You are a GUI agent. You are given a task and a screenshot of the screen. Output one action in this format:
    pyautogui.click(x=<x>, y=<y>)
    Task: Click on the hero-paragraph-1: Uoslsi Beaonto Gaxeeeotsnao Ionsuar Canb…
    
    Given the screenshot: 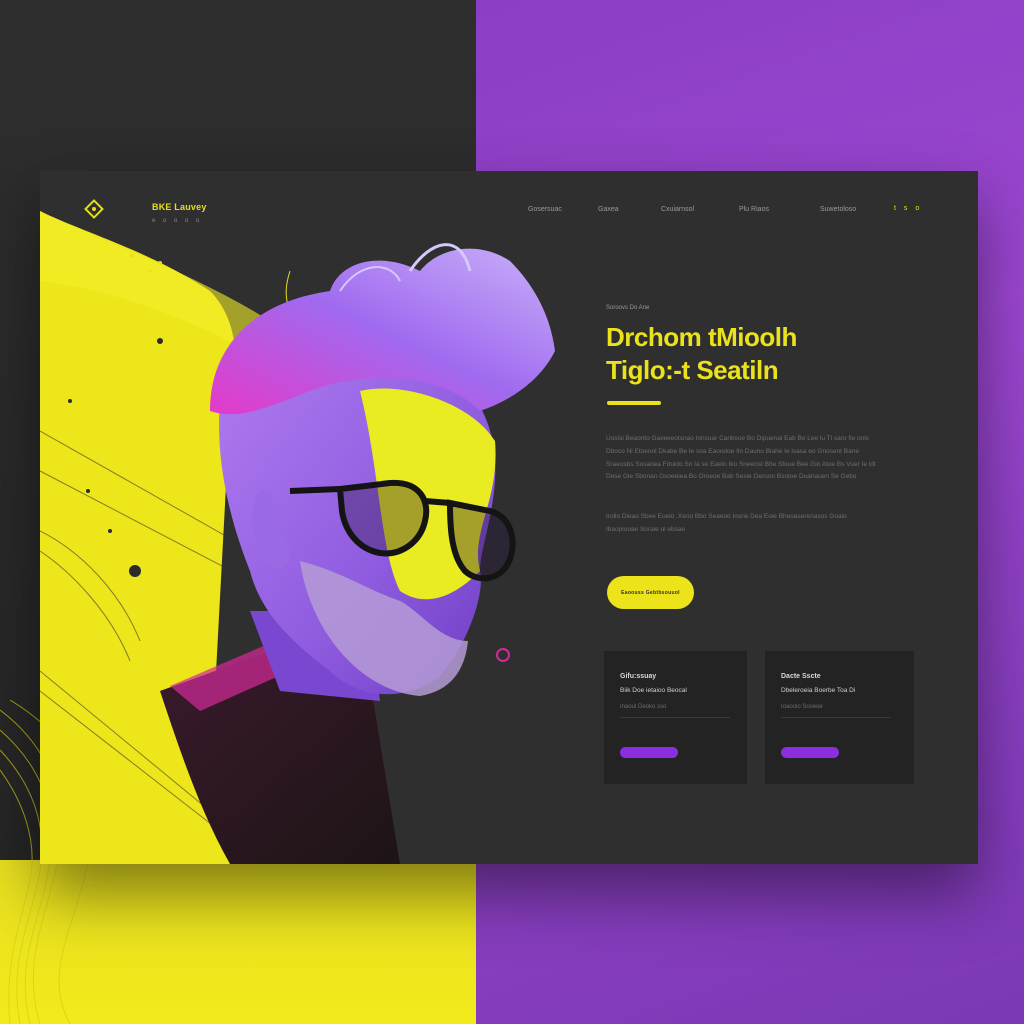 What is the action you would take?
    pyautogui.click(x=741, y=458)
    